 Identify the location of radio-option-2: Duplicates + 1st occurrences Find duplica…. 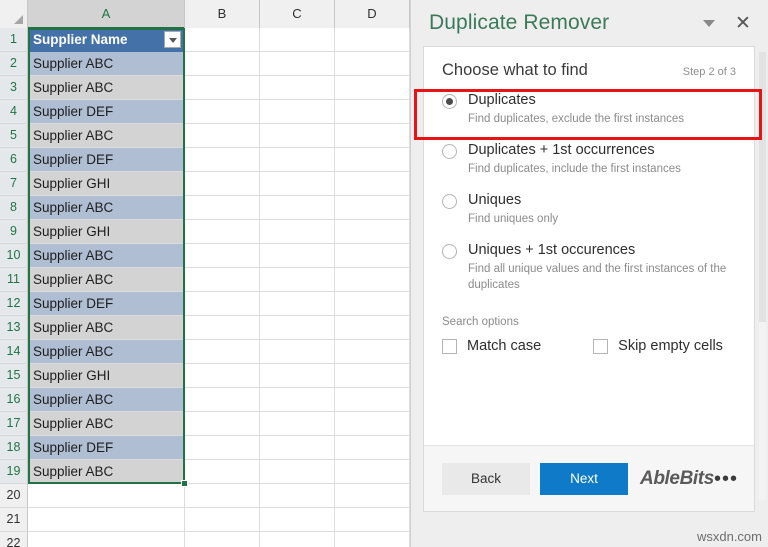
(589, 159).